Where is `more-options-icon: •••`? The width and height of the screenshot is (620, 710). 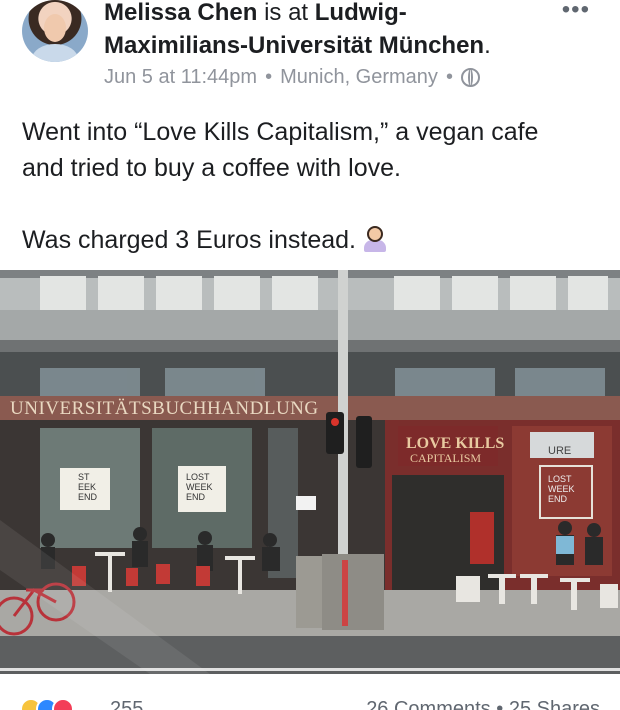 more-options-icon: ••• is located at coordinates (576, 11).